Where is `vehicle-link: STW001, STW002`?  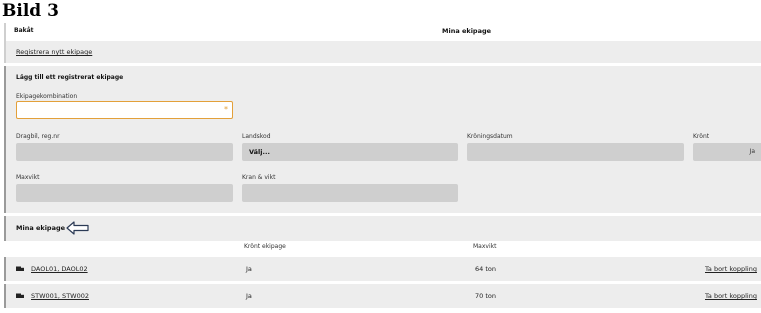
vehicle-link: STW001, STW002 is located at coordinates (60, 296).